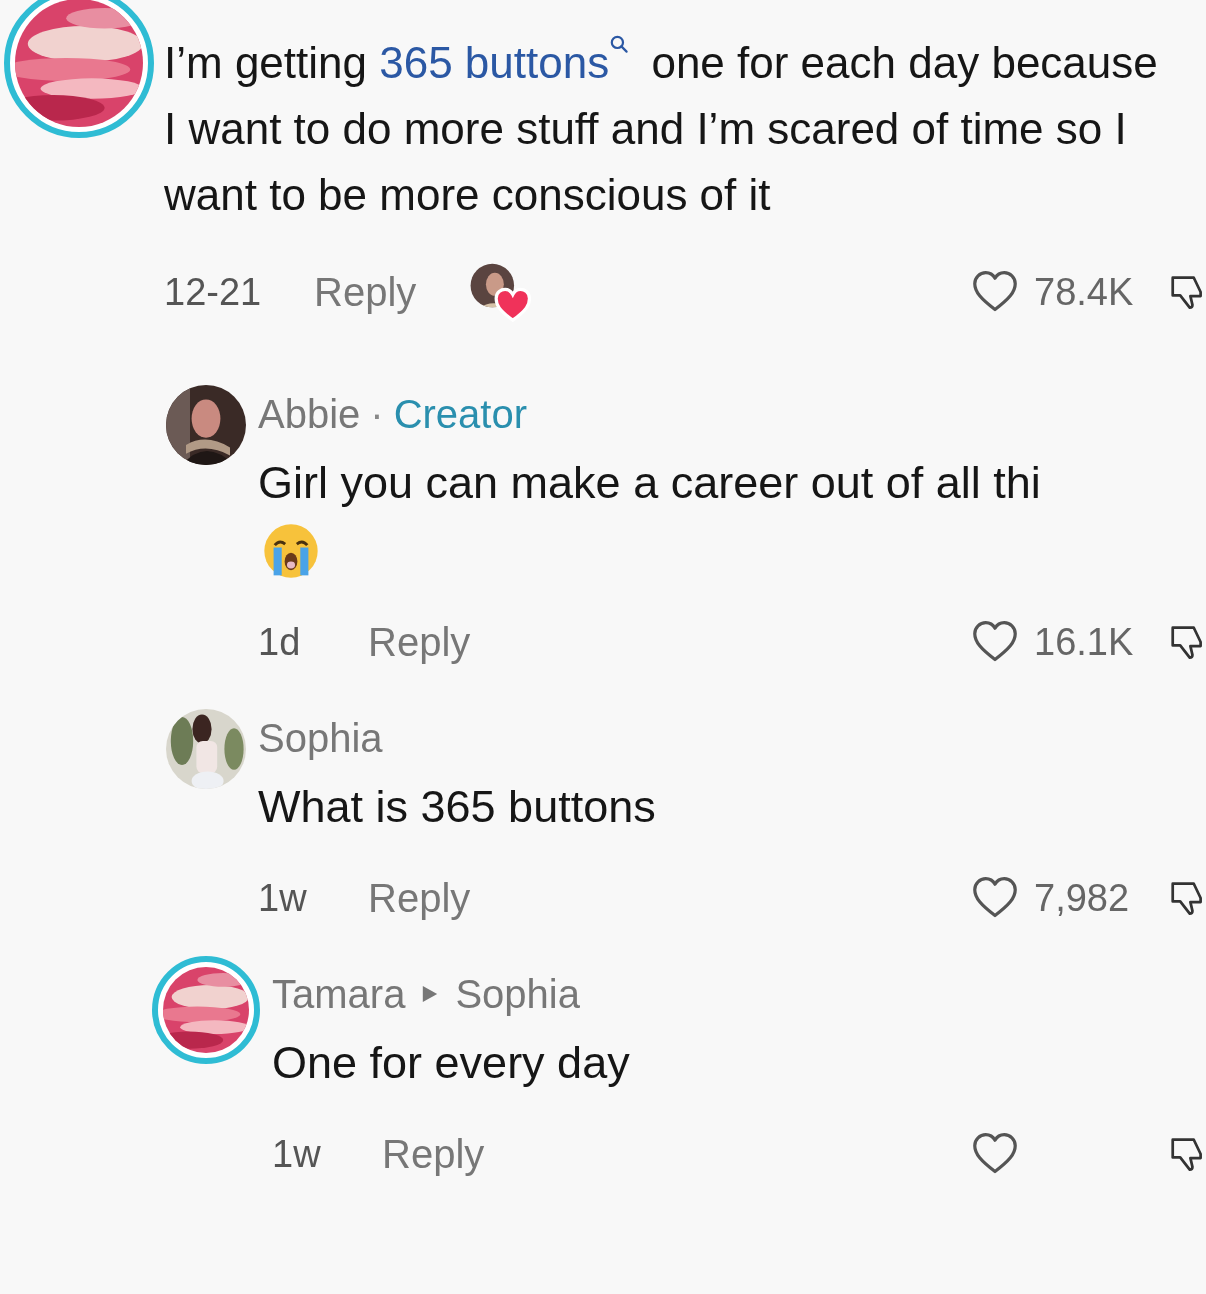  What do you see at coordinates (619, 44) in the screenshot?
I see `search-icon` at bounding box center [619, 44].